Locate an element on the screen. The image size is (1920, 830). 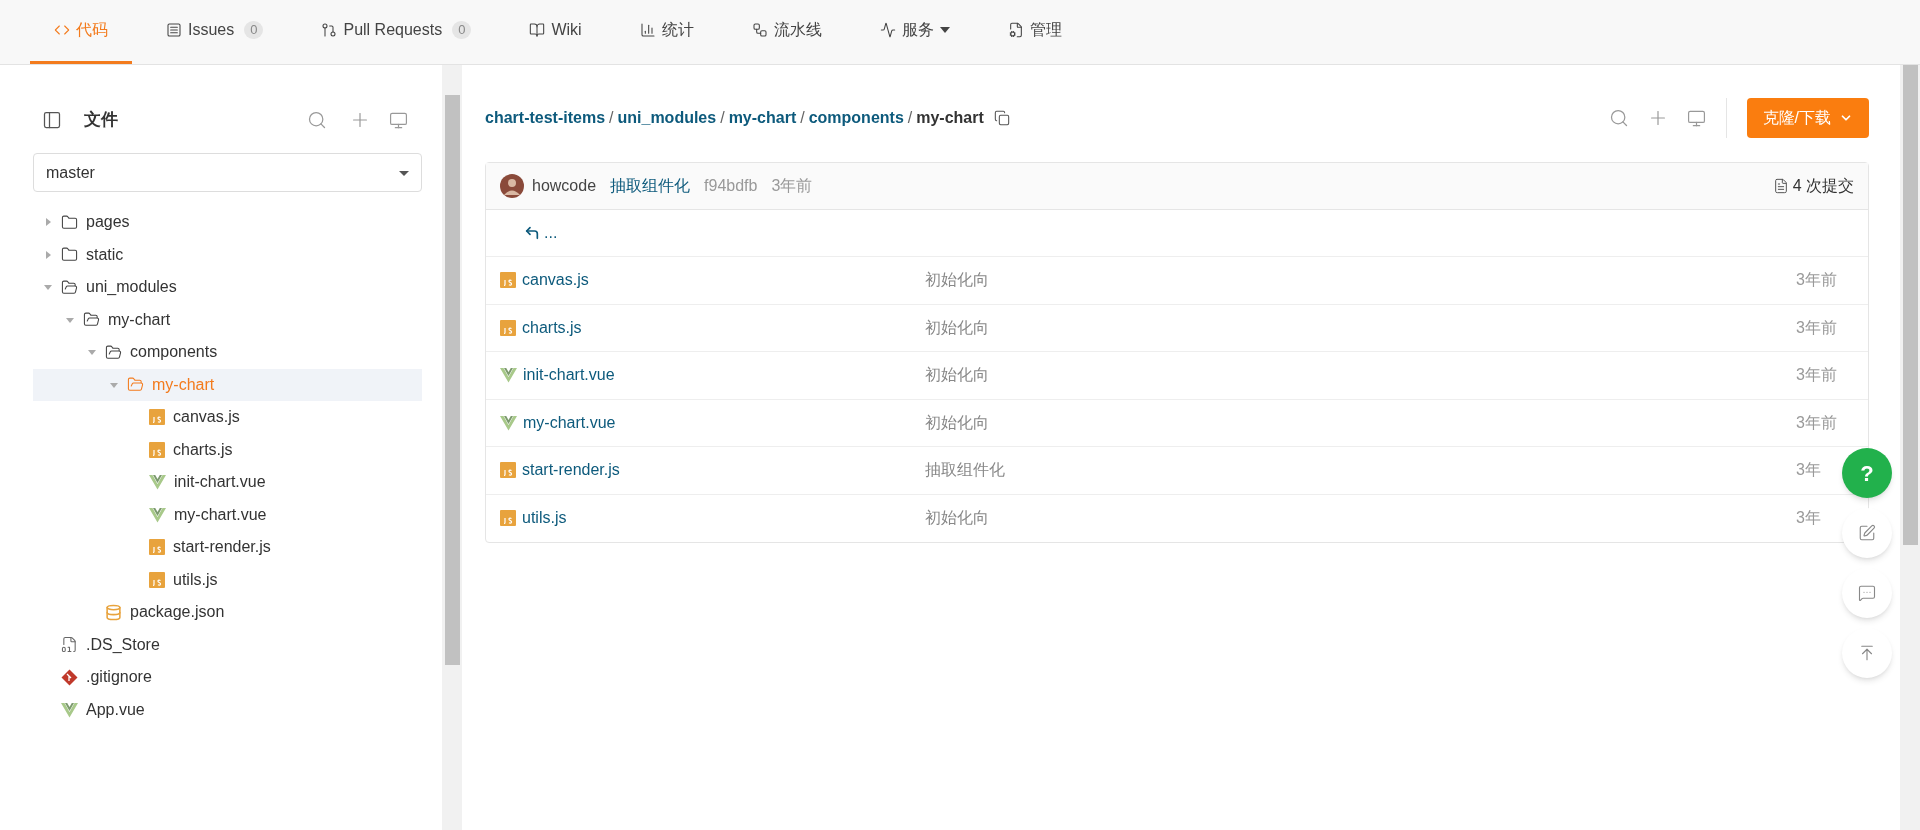
tree-item: utils.js is located at coordinates (227, 579).